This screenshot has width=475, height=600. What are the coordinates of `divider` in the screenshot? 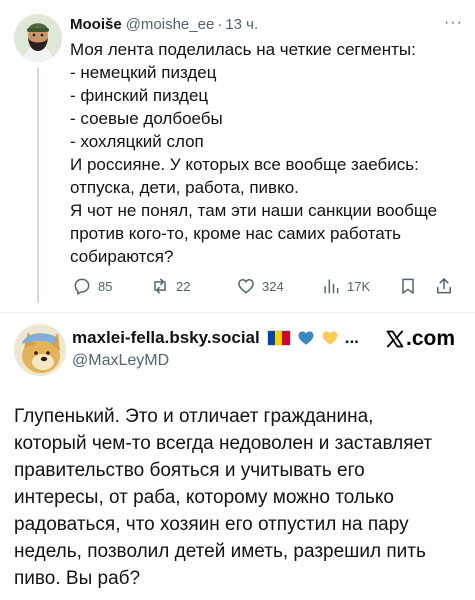 It's located at (237, 312).